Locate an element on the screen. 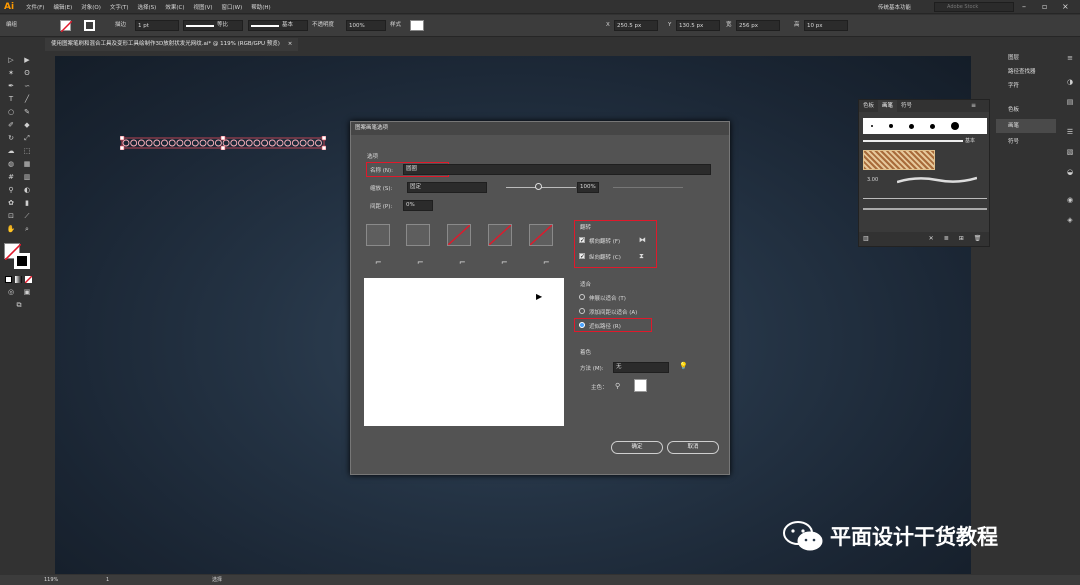 This screenshot has height=585, width=1080. tab-brushes: 画笔 is located at coordinates (888, 106).